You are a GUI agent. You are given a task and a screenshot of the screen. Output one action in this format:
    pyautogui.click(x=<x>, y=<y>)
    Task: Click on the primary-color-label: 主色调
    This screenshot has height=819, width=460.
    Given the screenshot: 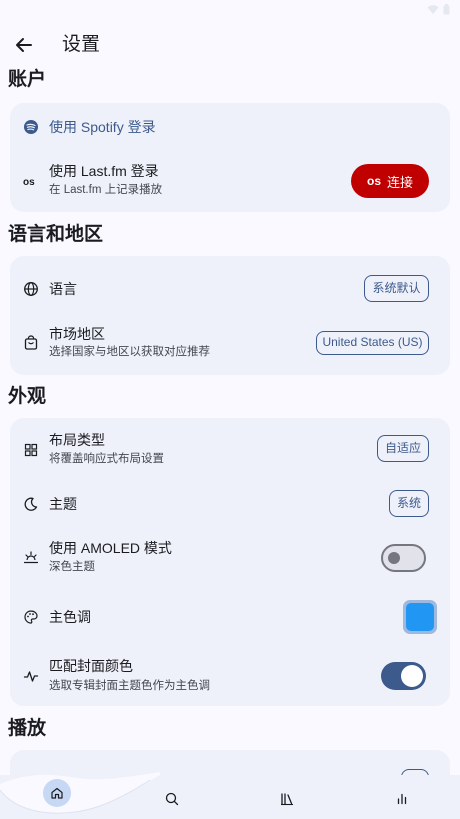 What is the action you would take?
    pyautogui.click(x=70, y=617)
    